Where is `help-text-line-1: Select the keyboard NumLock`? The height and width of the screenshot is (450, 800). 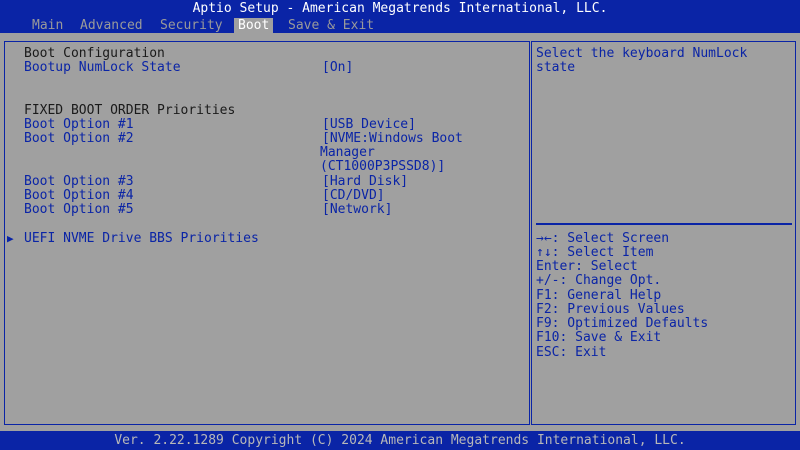
help-text-line-1: Select the keyboard NumLock is located at coordinates (642, 53).